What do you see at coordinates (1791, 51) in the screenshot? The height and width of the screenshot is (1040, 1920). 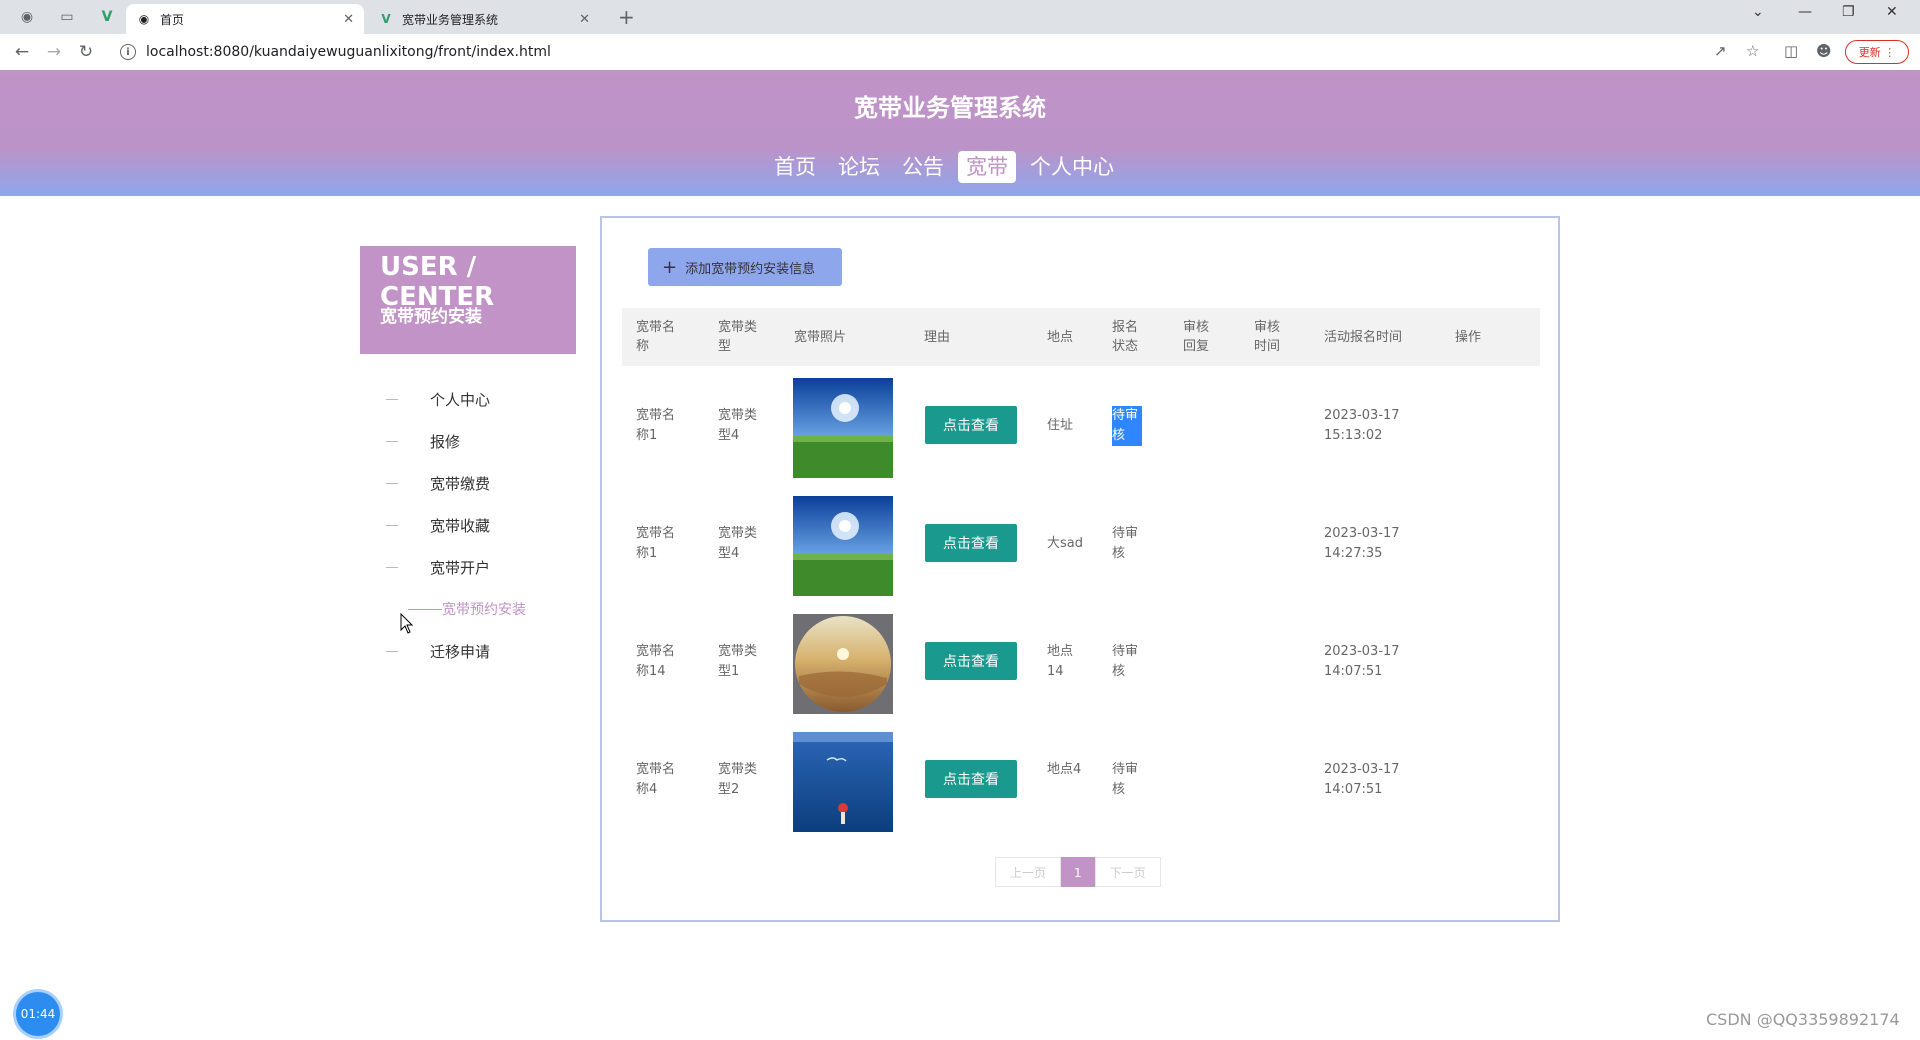 I see `side-panel-icon: ◫` at bounding box center [1791, 51].